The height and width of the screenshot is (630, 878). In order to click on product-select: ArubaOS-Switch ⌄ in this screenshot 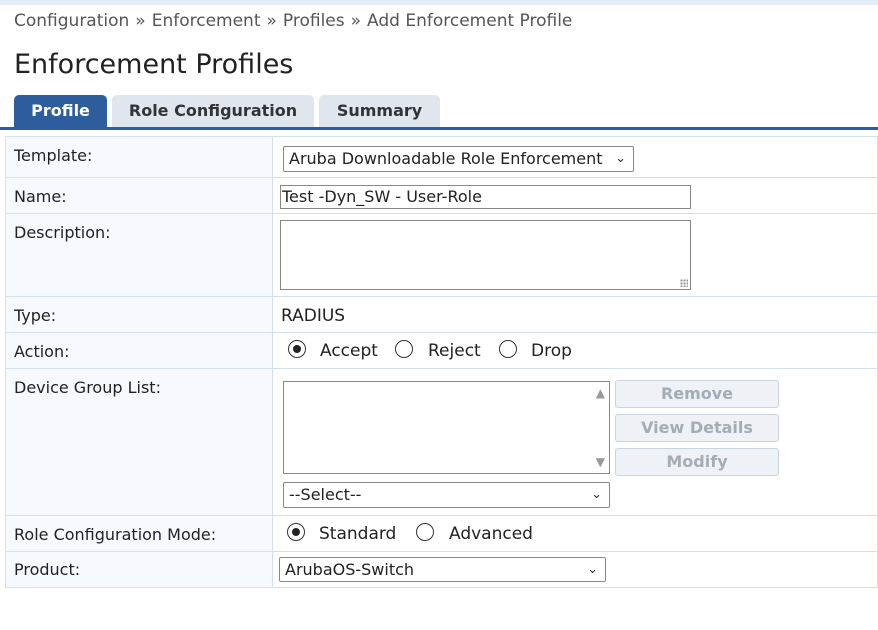, I will do `click(442, 569)`.